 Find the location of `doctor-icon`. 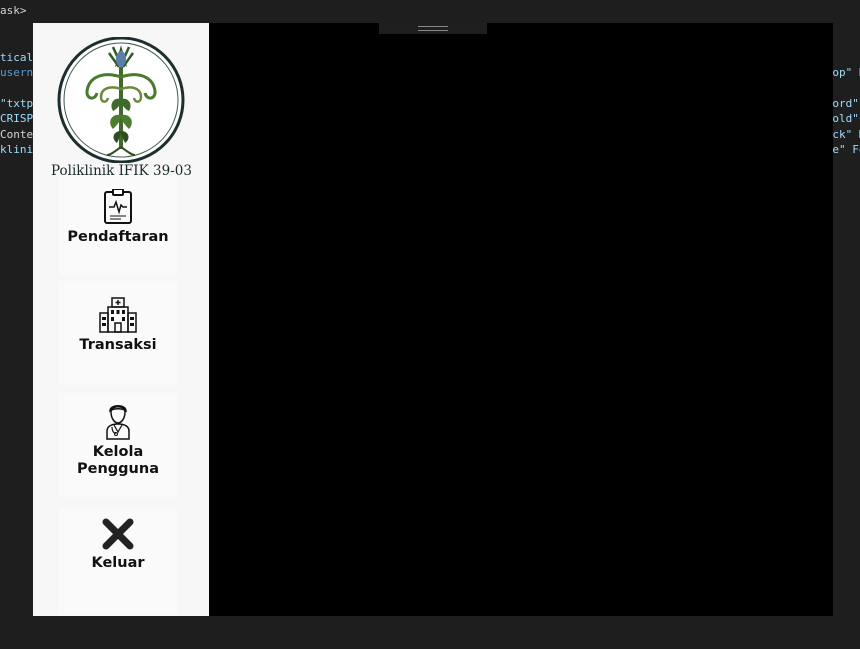

doctor-icon is located at coordinates (118, 422).